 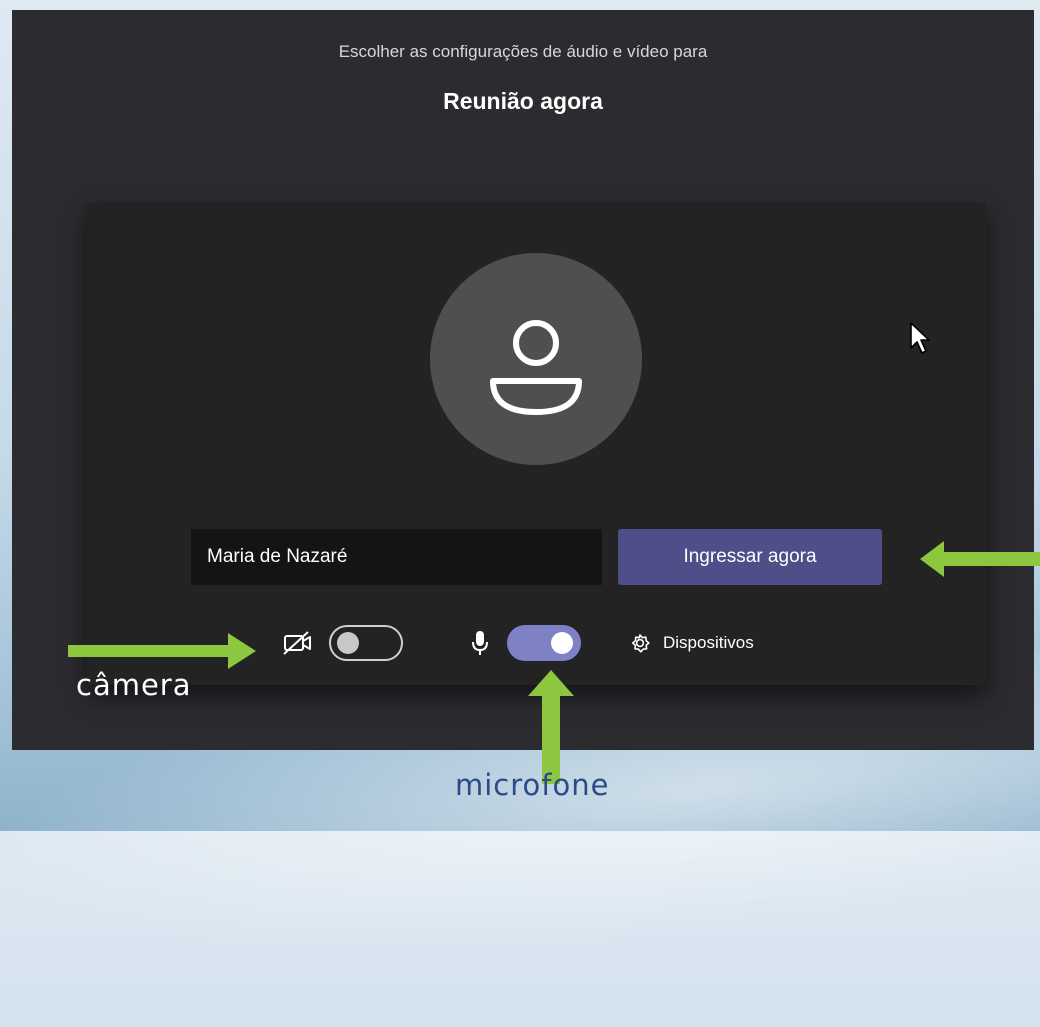 What do you see at coordinates (536, 367) in the screenshot?
I see `person-icon` at bounding box center [536, 367].